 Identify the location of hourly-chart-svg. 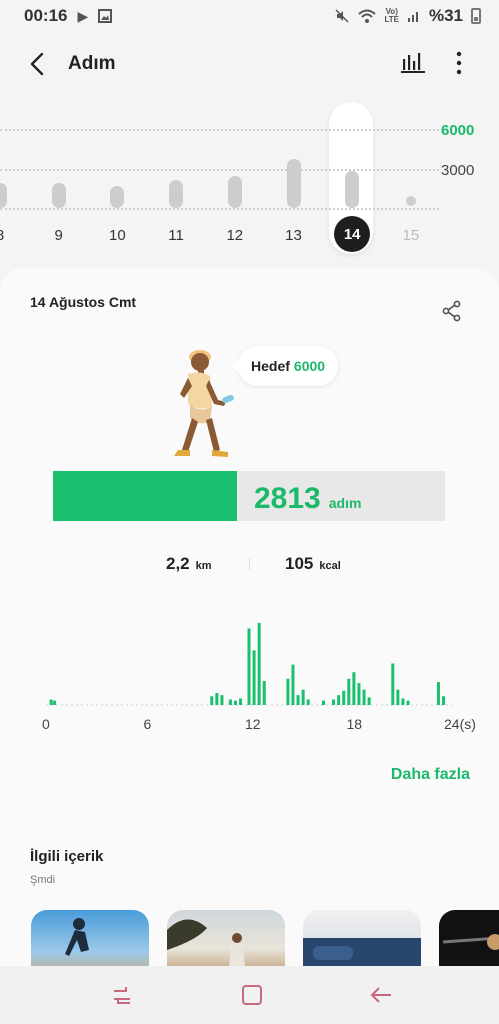
(249, 664).